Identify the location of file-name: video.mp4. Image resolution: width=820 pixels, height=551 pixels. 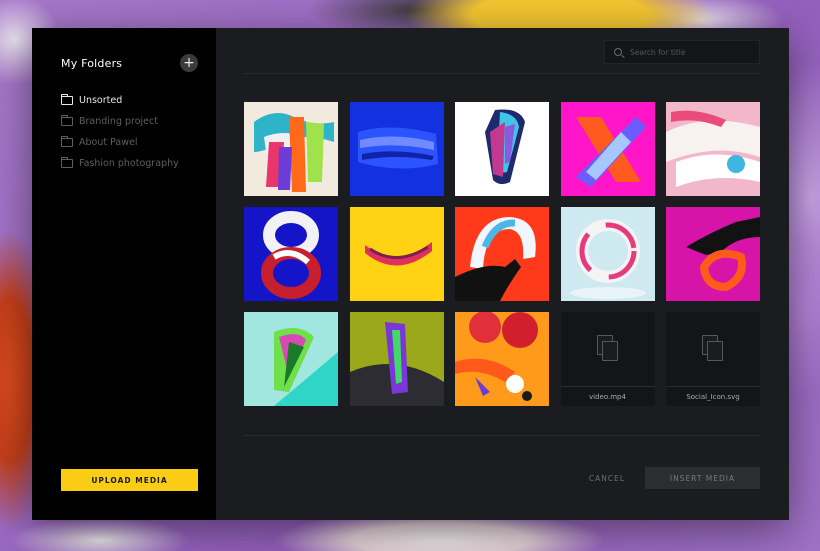
(607, 396).